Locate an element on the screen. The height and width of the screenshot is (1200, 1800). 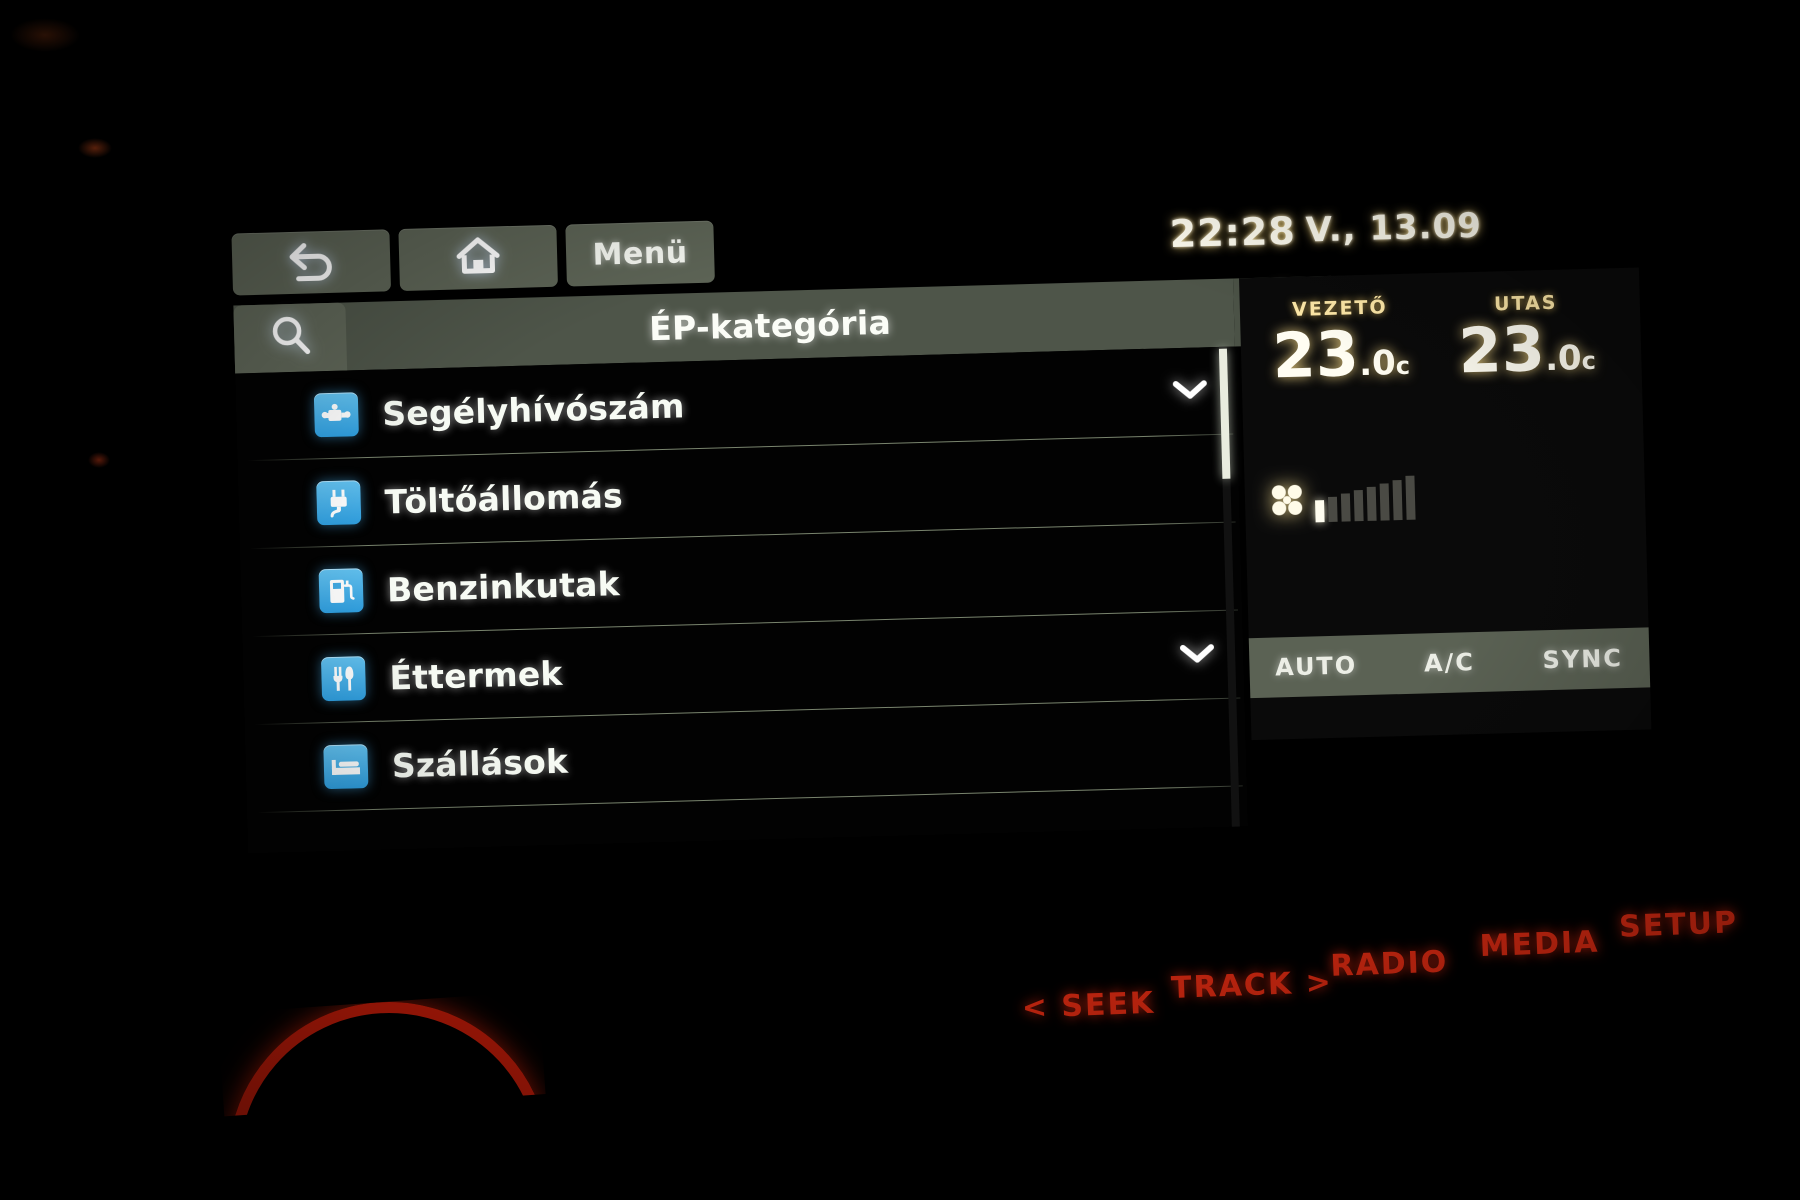
fan-speed-indicator is located at coordinates (1341, 499).